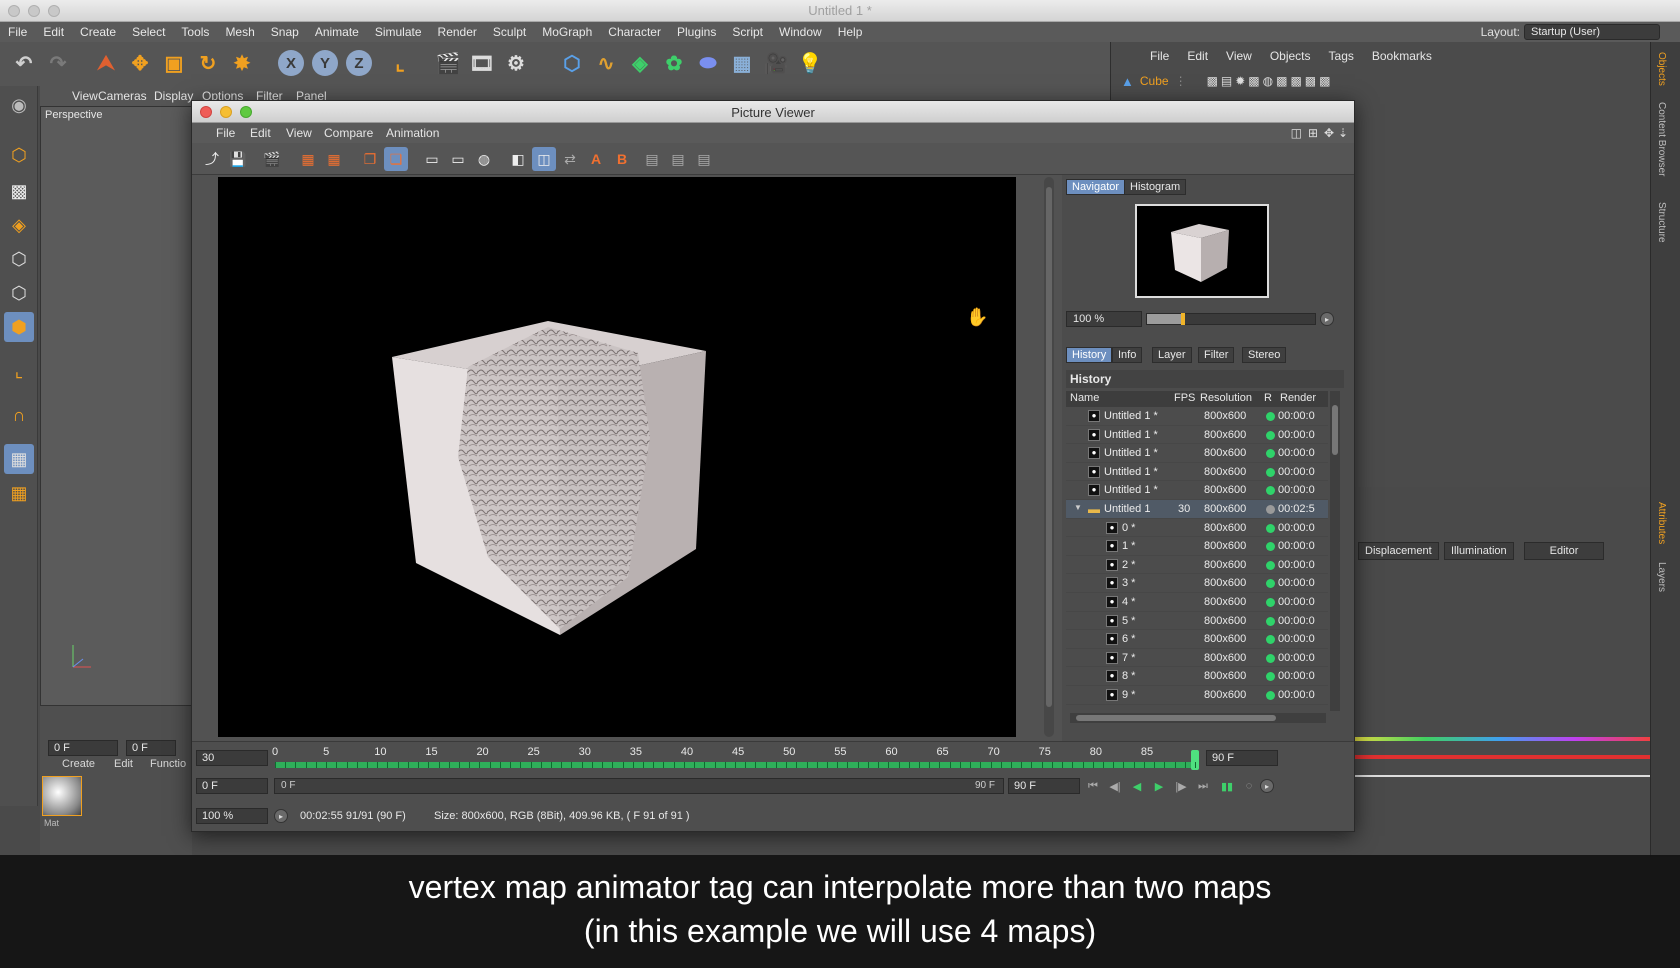 Image resolution: width=1680 pixels, height=968 pixels. I want to click on frame-range-bar: 0 F 90 F, so click(639, 786).